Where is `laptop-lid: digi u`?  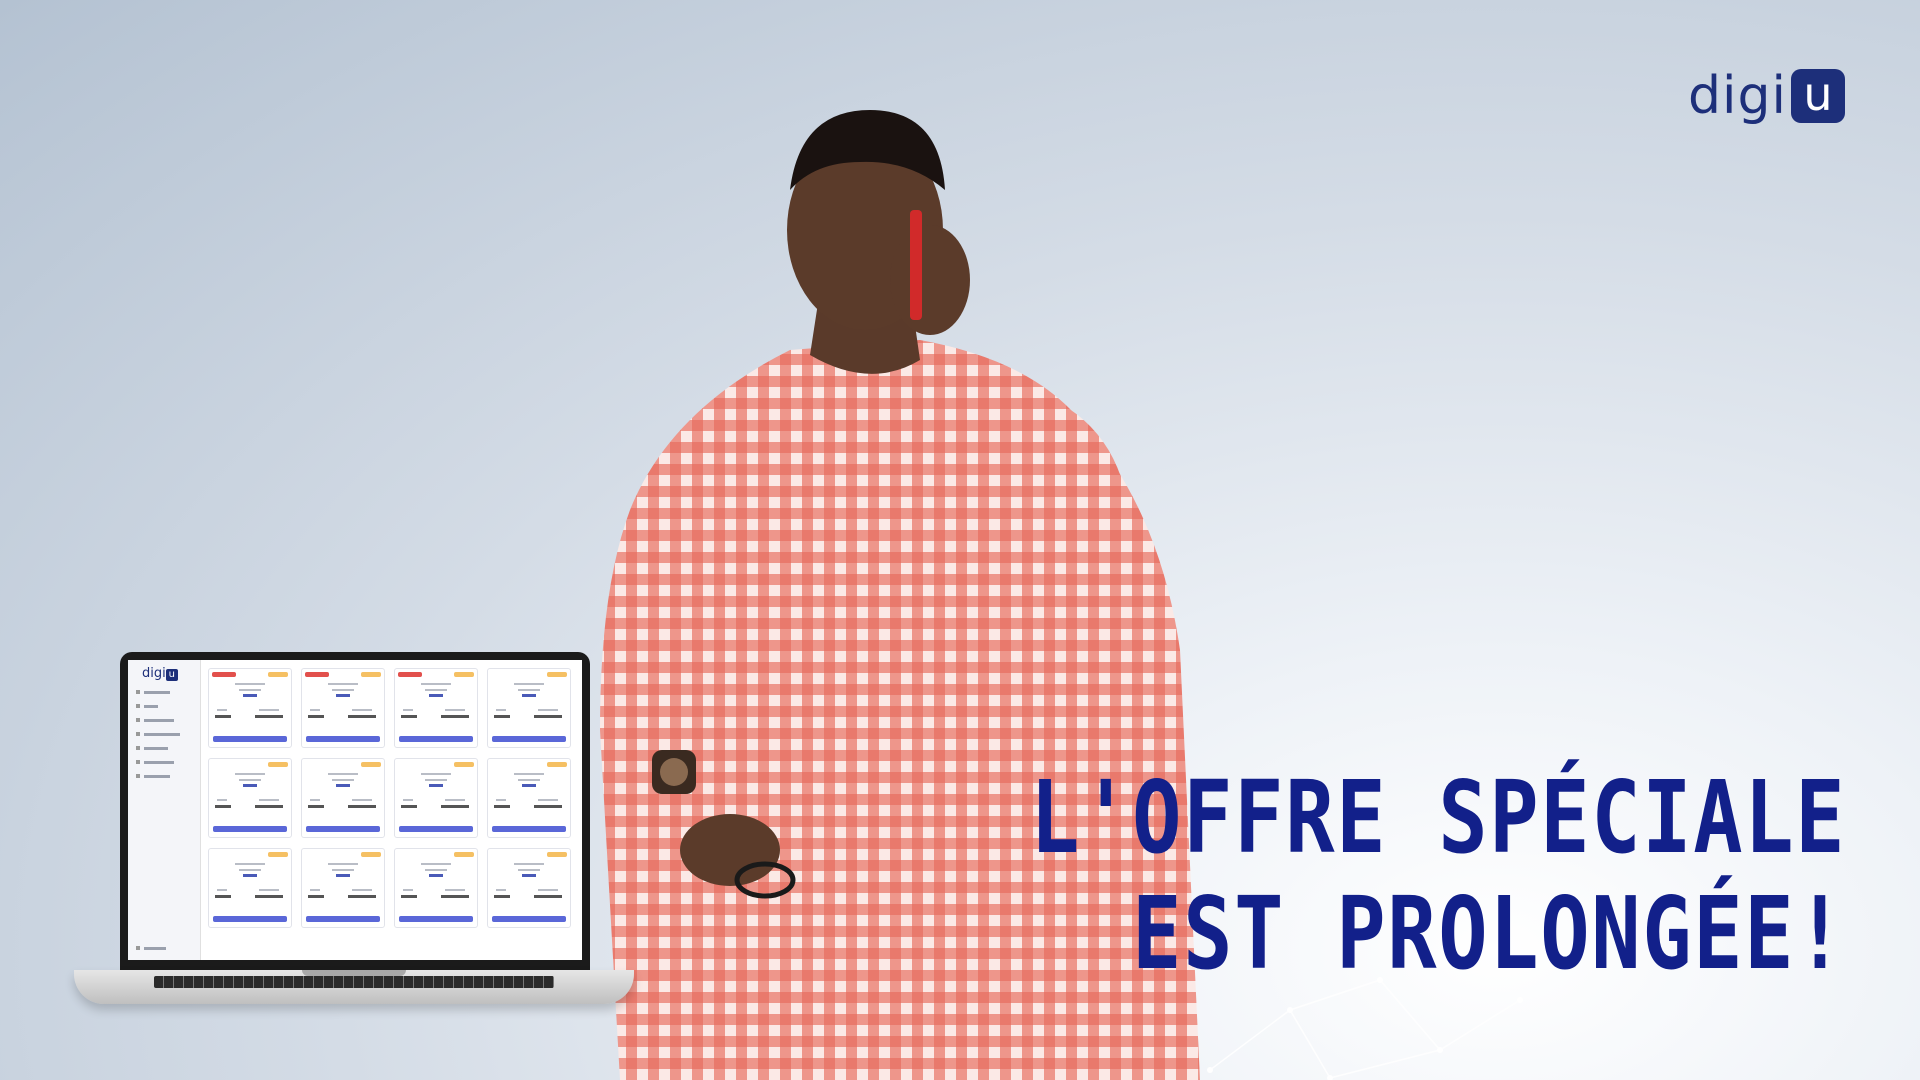 laptop-lid: digi u is located at coordinates (355, 812).